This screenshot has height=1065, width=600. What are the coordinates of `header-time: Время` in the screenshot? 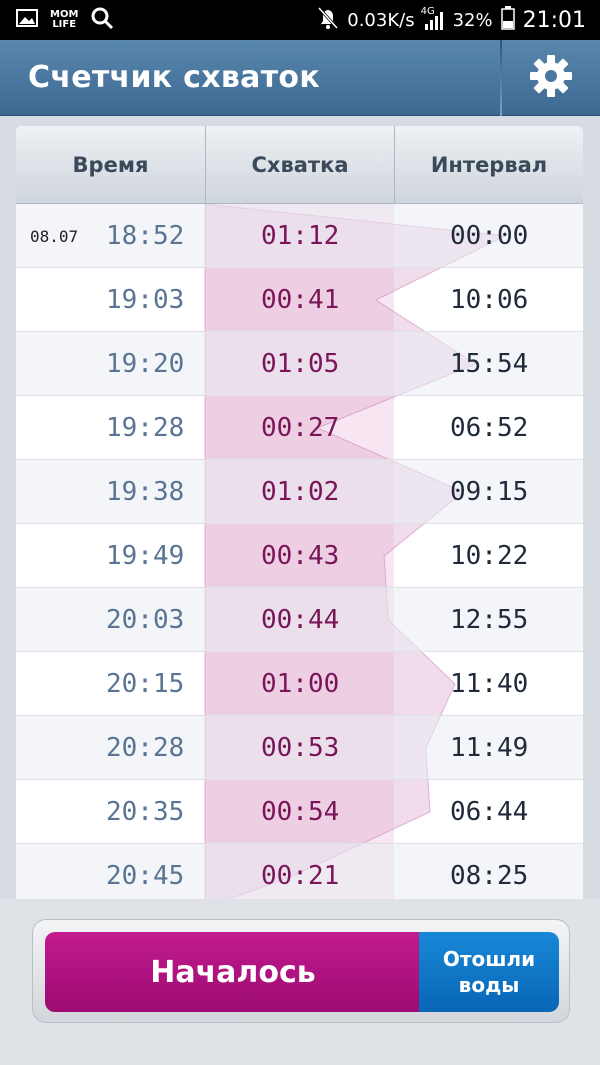 It's located at (110, 165).